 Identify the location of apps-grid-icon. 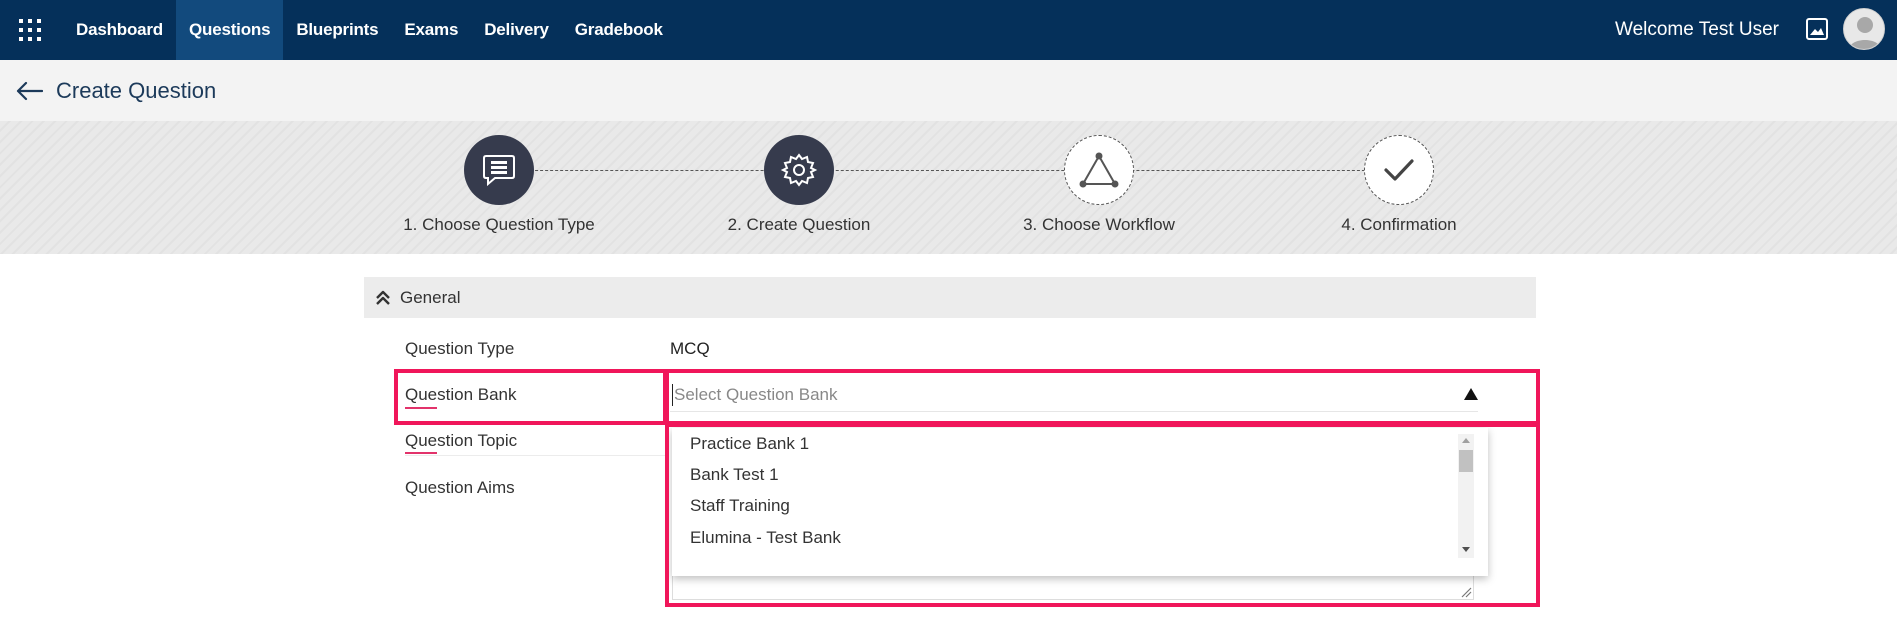
(30, 30).